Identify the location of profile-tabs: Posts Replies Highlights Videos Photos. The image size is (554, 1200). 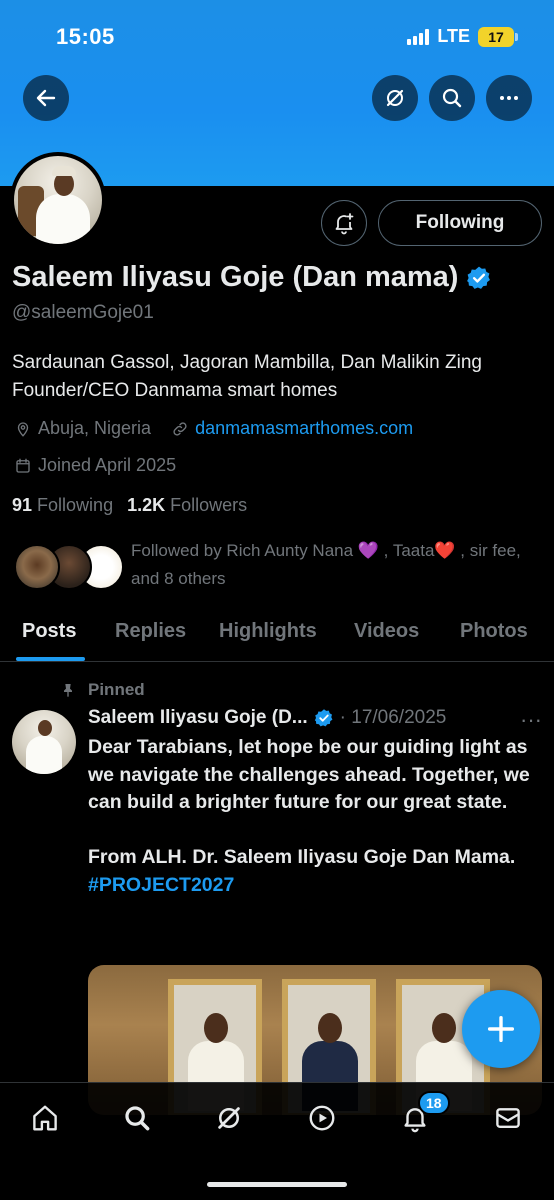
(277, 637).